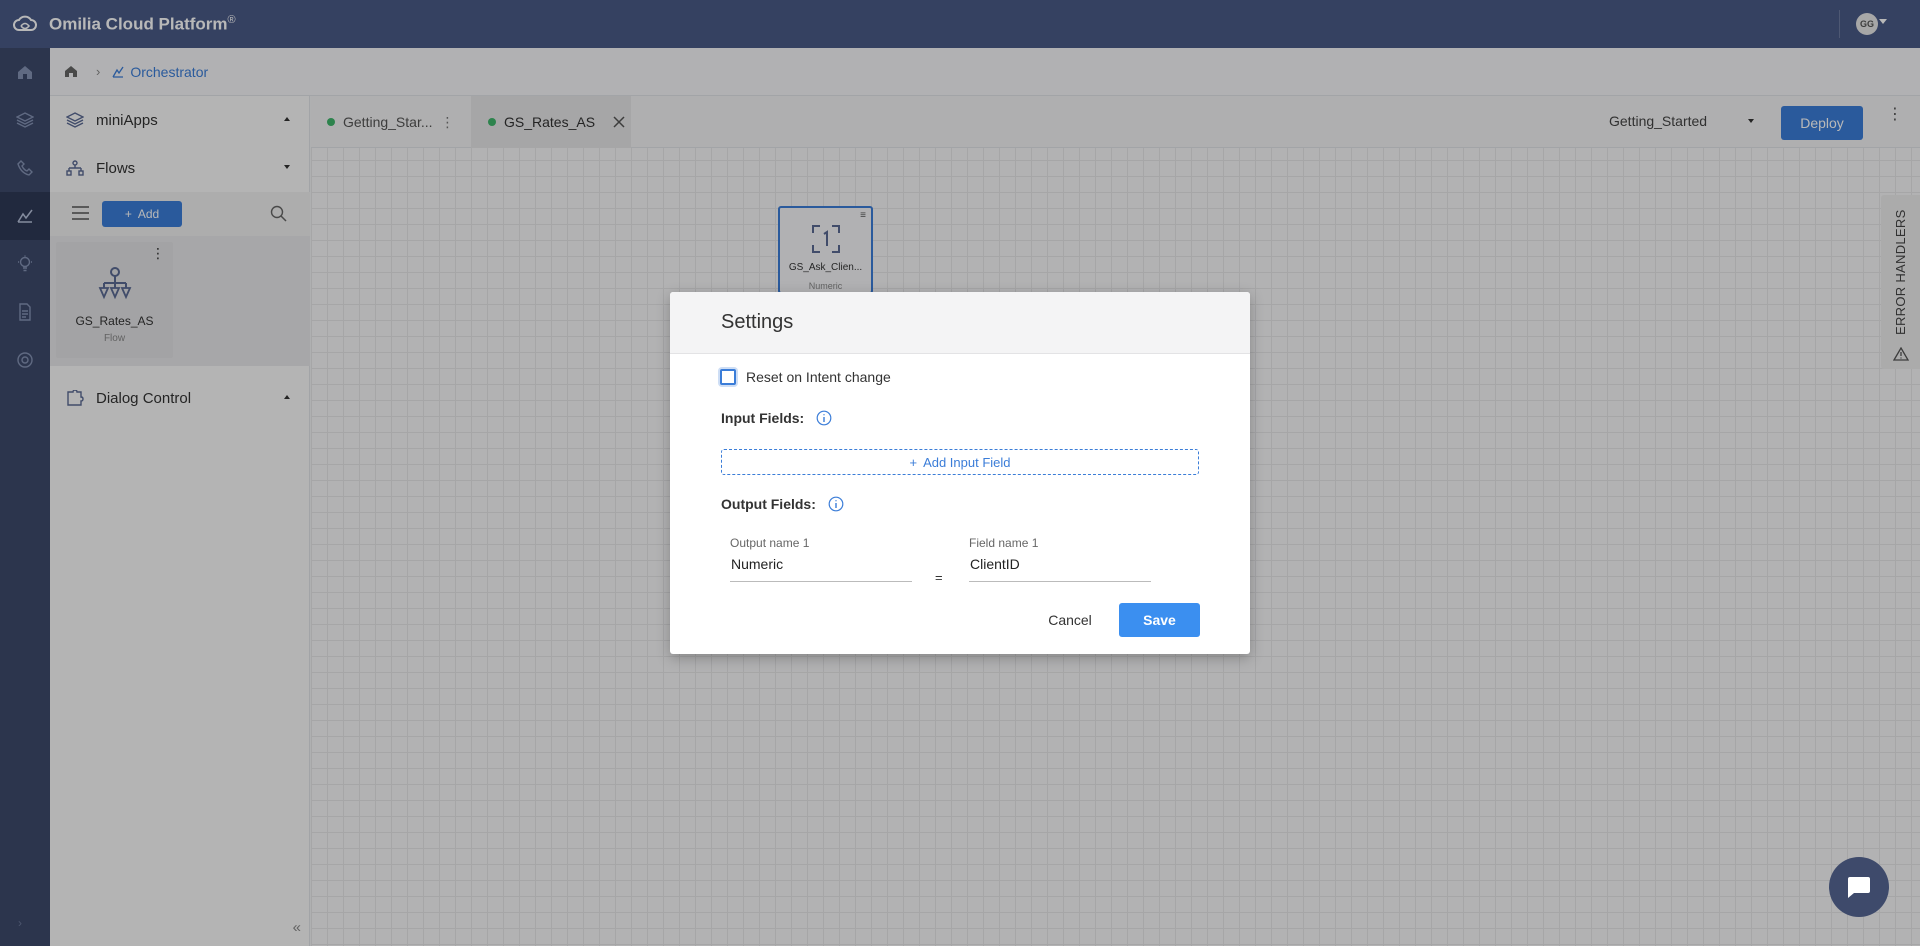 The width and height of the screenshot is (1920, 946). I want to click on chat-support-button, so click(1859, 887).